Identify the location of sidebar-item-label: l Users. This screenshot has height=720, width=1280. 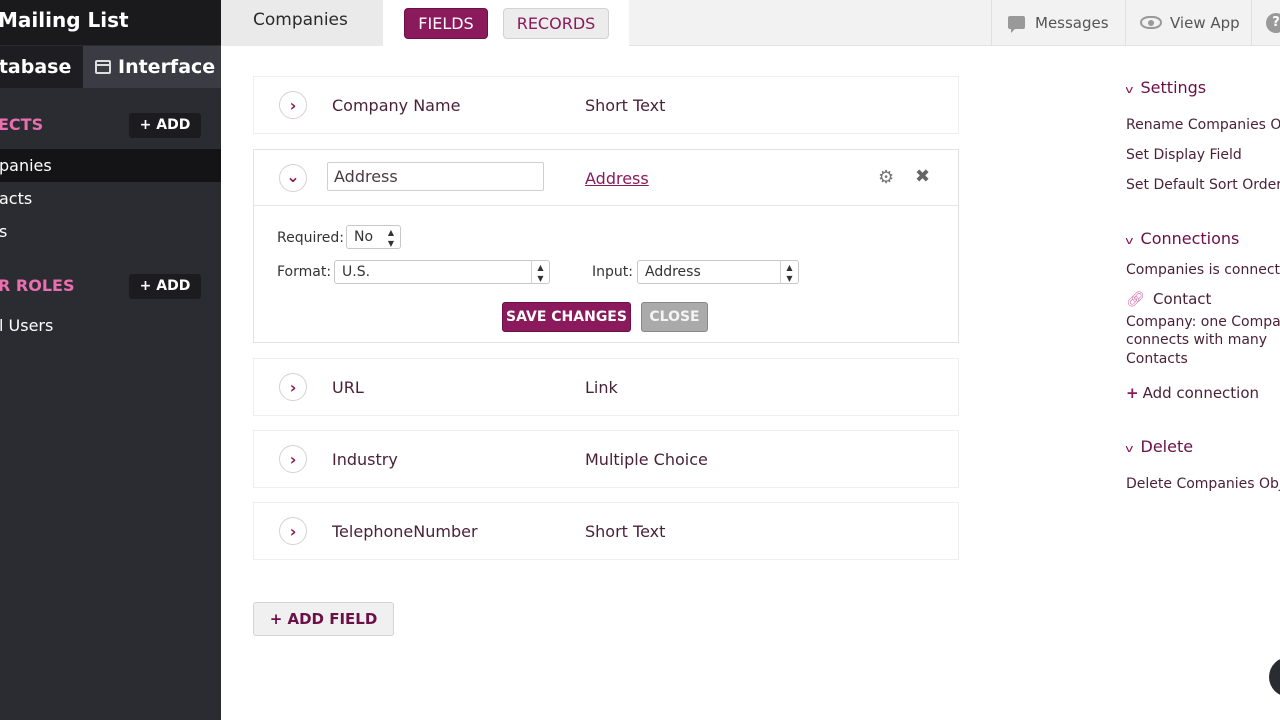
(27, 325).